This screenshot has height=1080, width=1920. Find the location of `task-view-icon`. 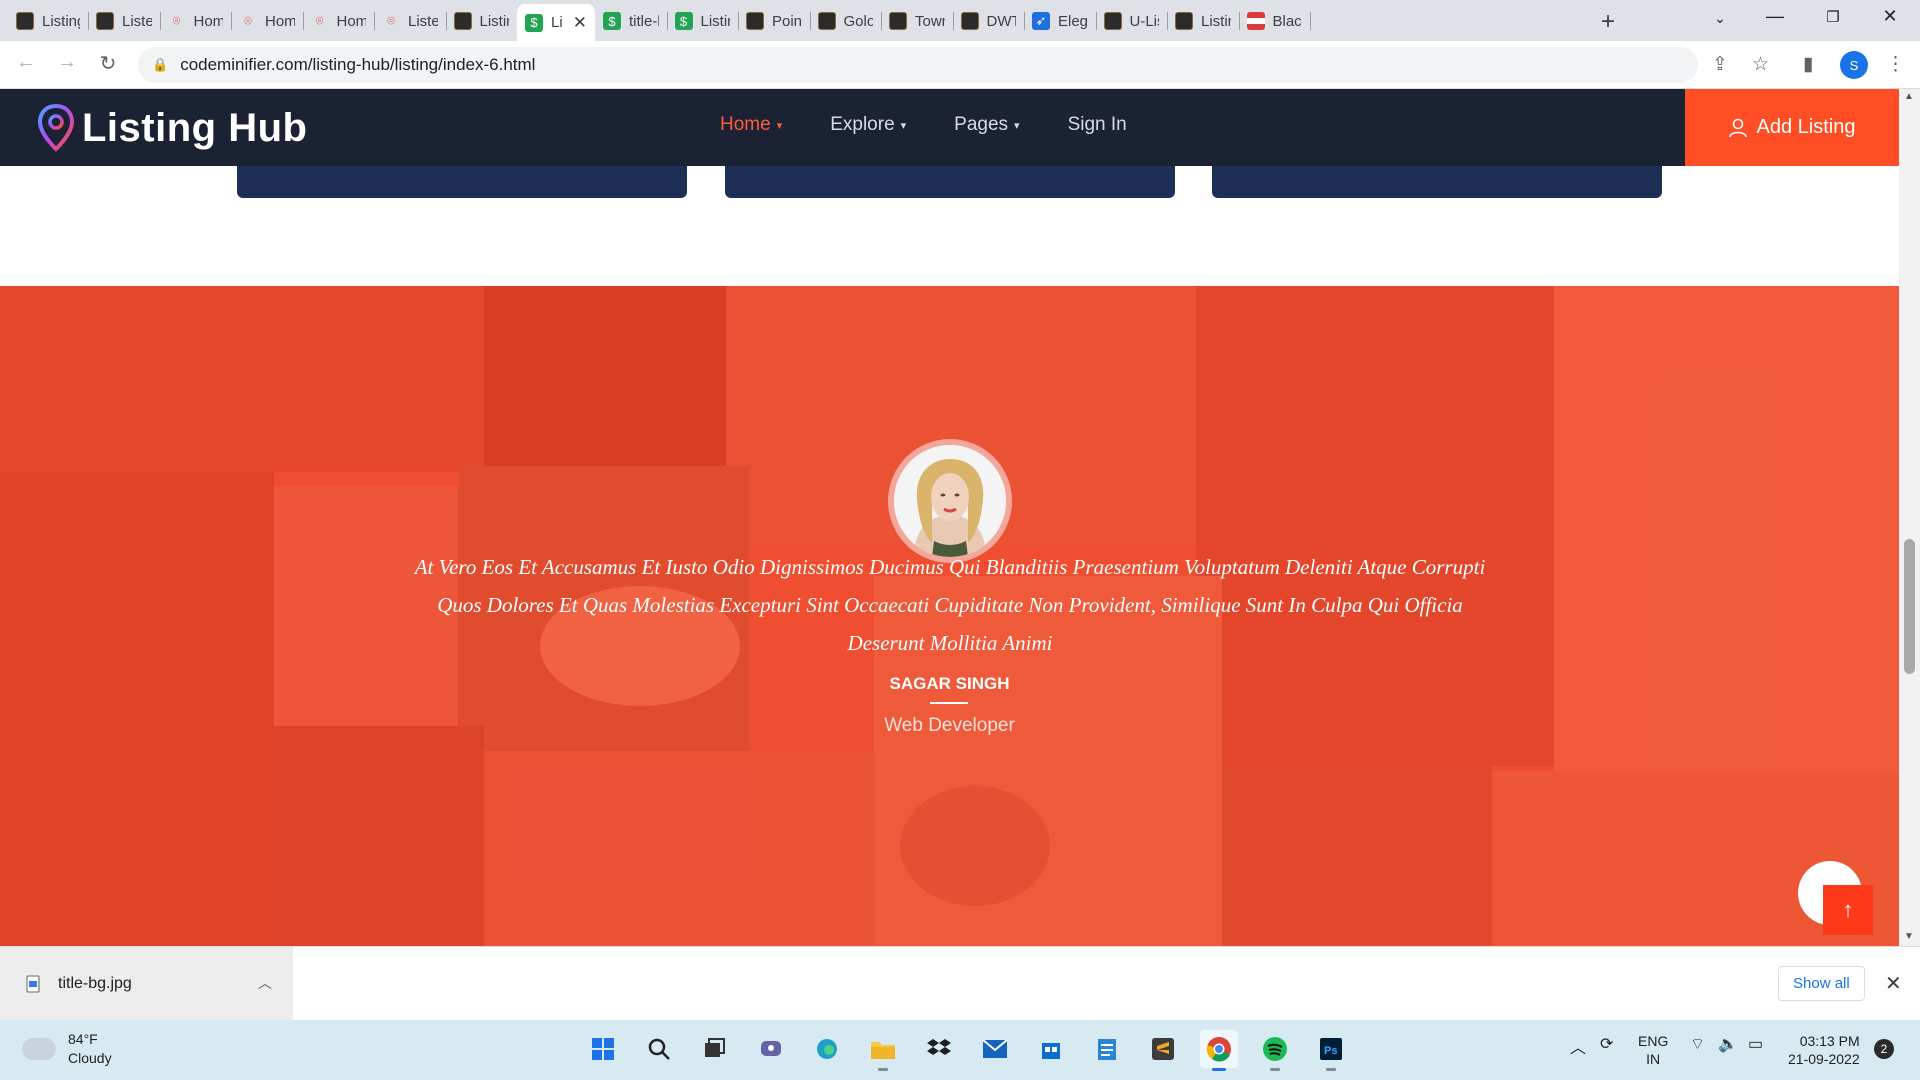

task-view-icon is located at coordinates (715, 1049).